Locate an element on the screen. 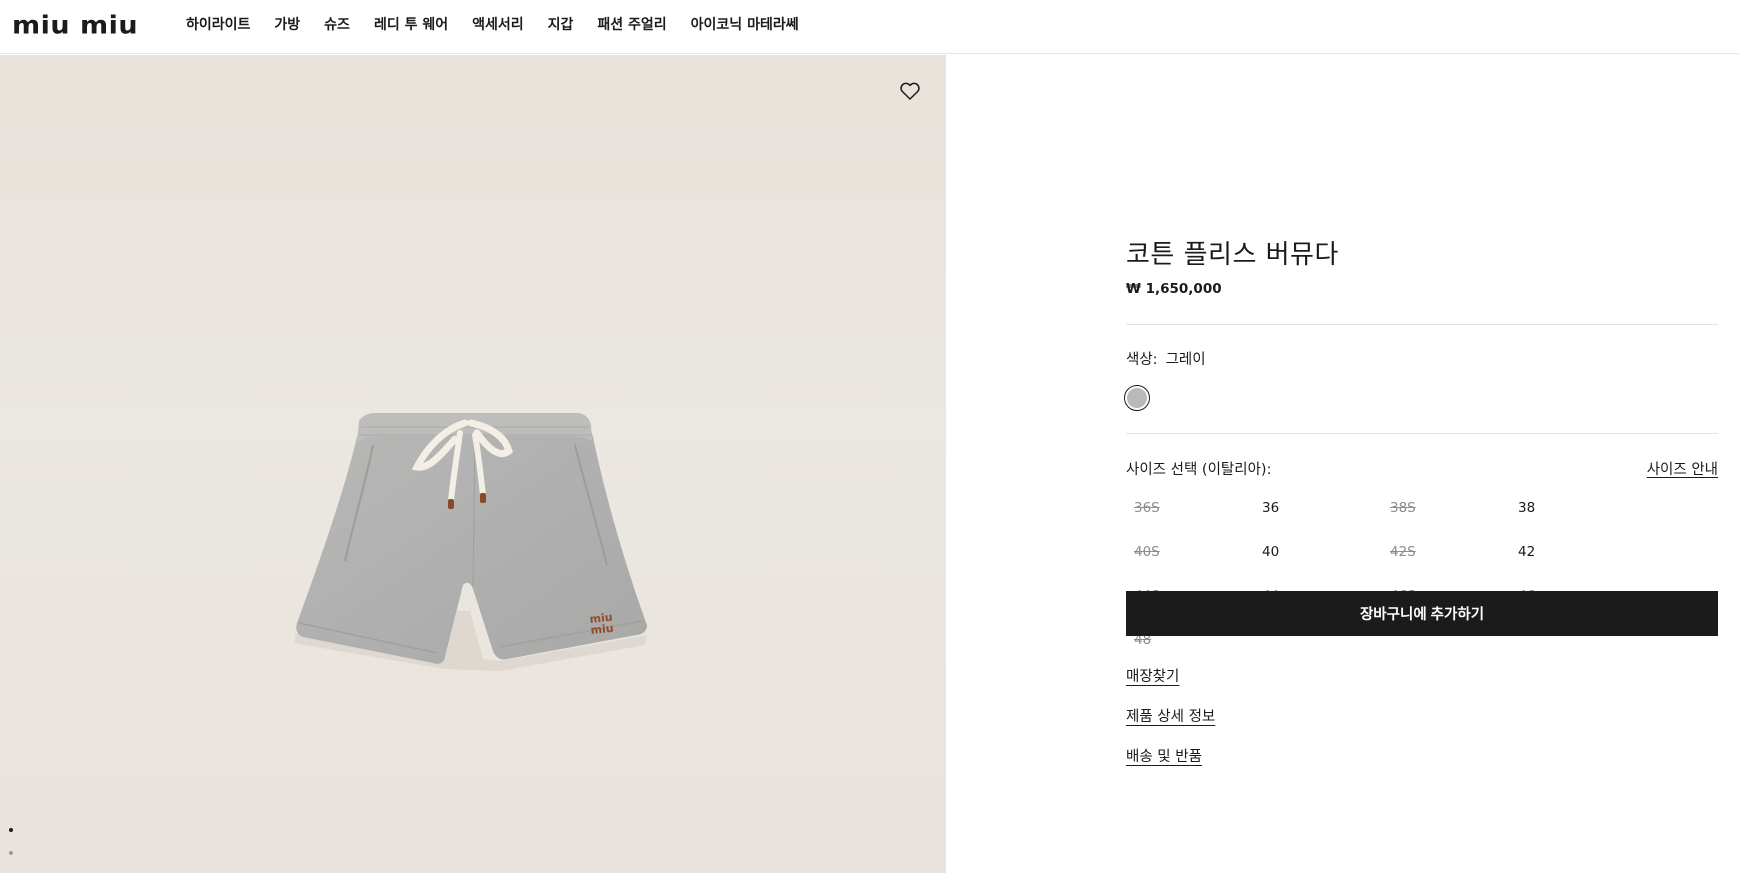  color-swatch-fill is located at coordinates (1137, 398).